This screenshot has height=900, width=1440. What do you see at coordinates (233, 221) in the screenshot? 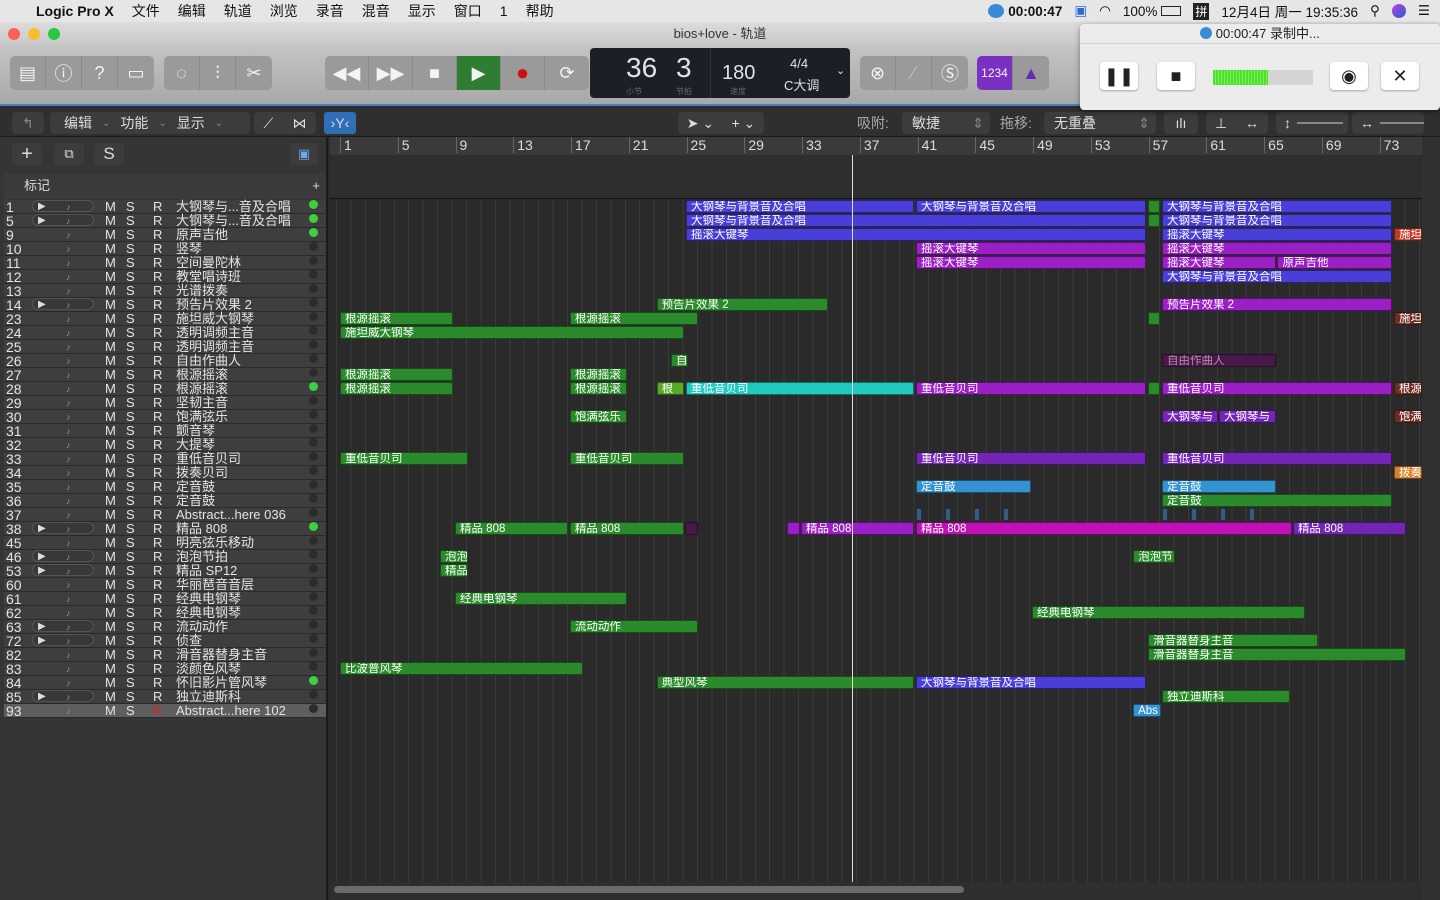
I see `track-name: 大钢琴与...音及合唱` at bounding box center [233, 221].